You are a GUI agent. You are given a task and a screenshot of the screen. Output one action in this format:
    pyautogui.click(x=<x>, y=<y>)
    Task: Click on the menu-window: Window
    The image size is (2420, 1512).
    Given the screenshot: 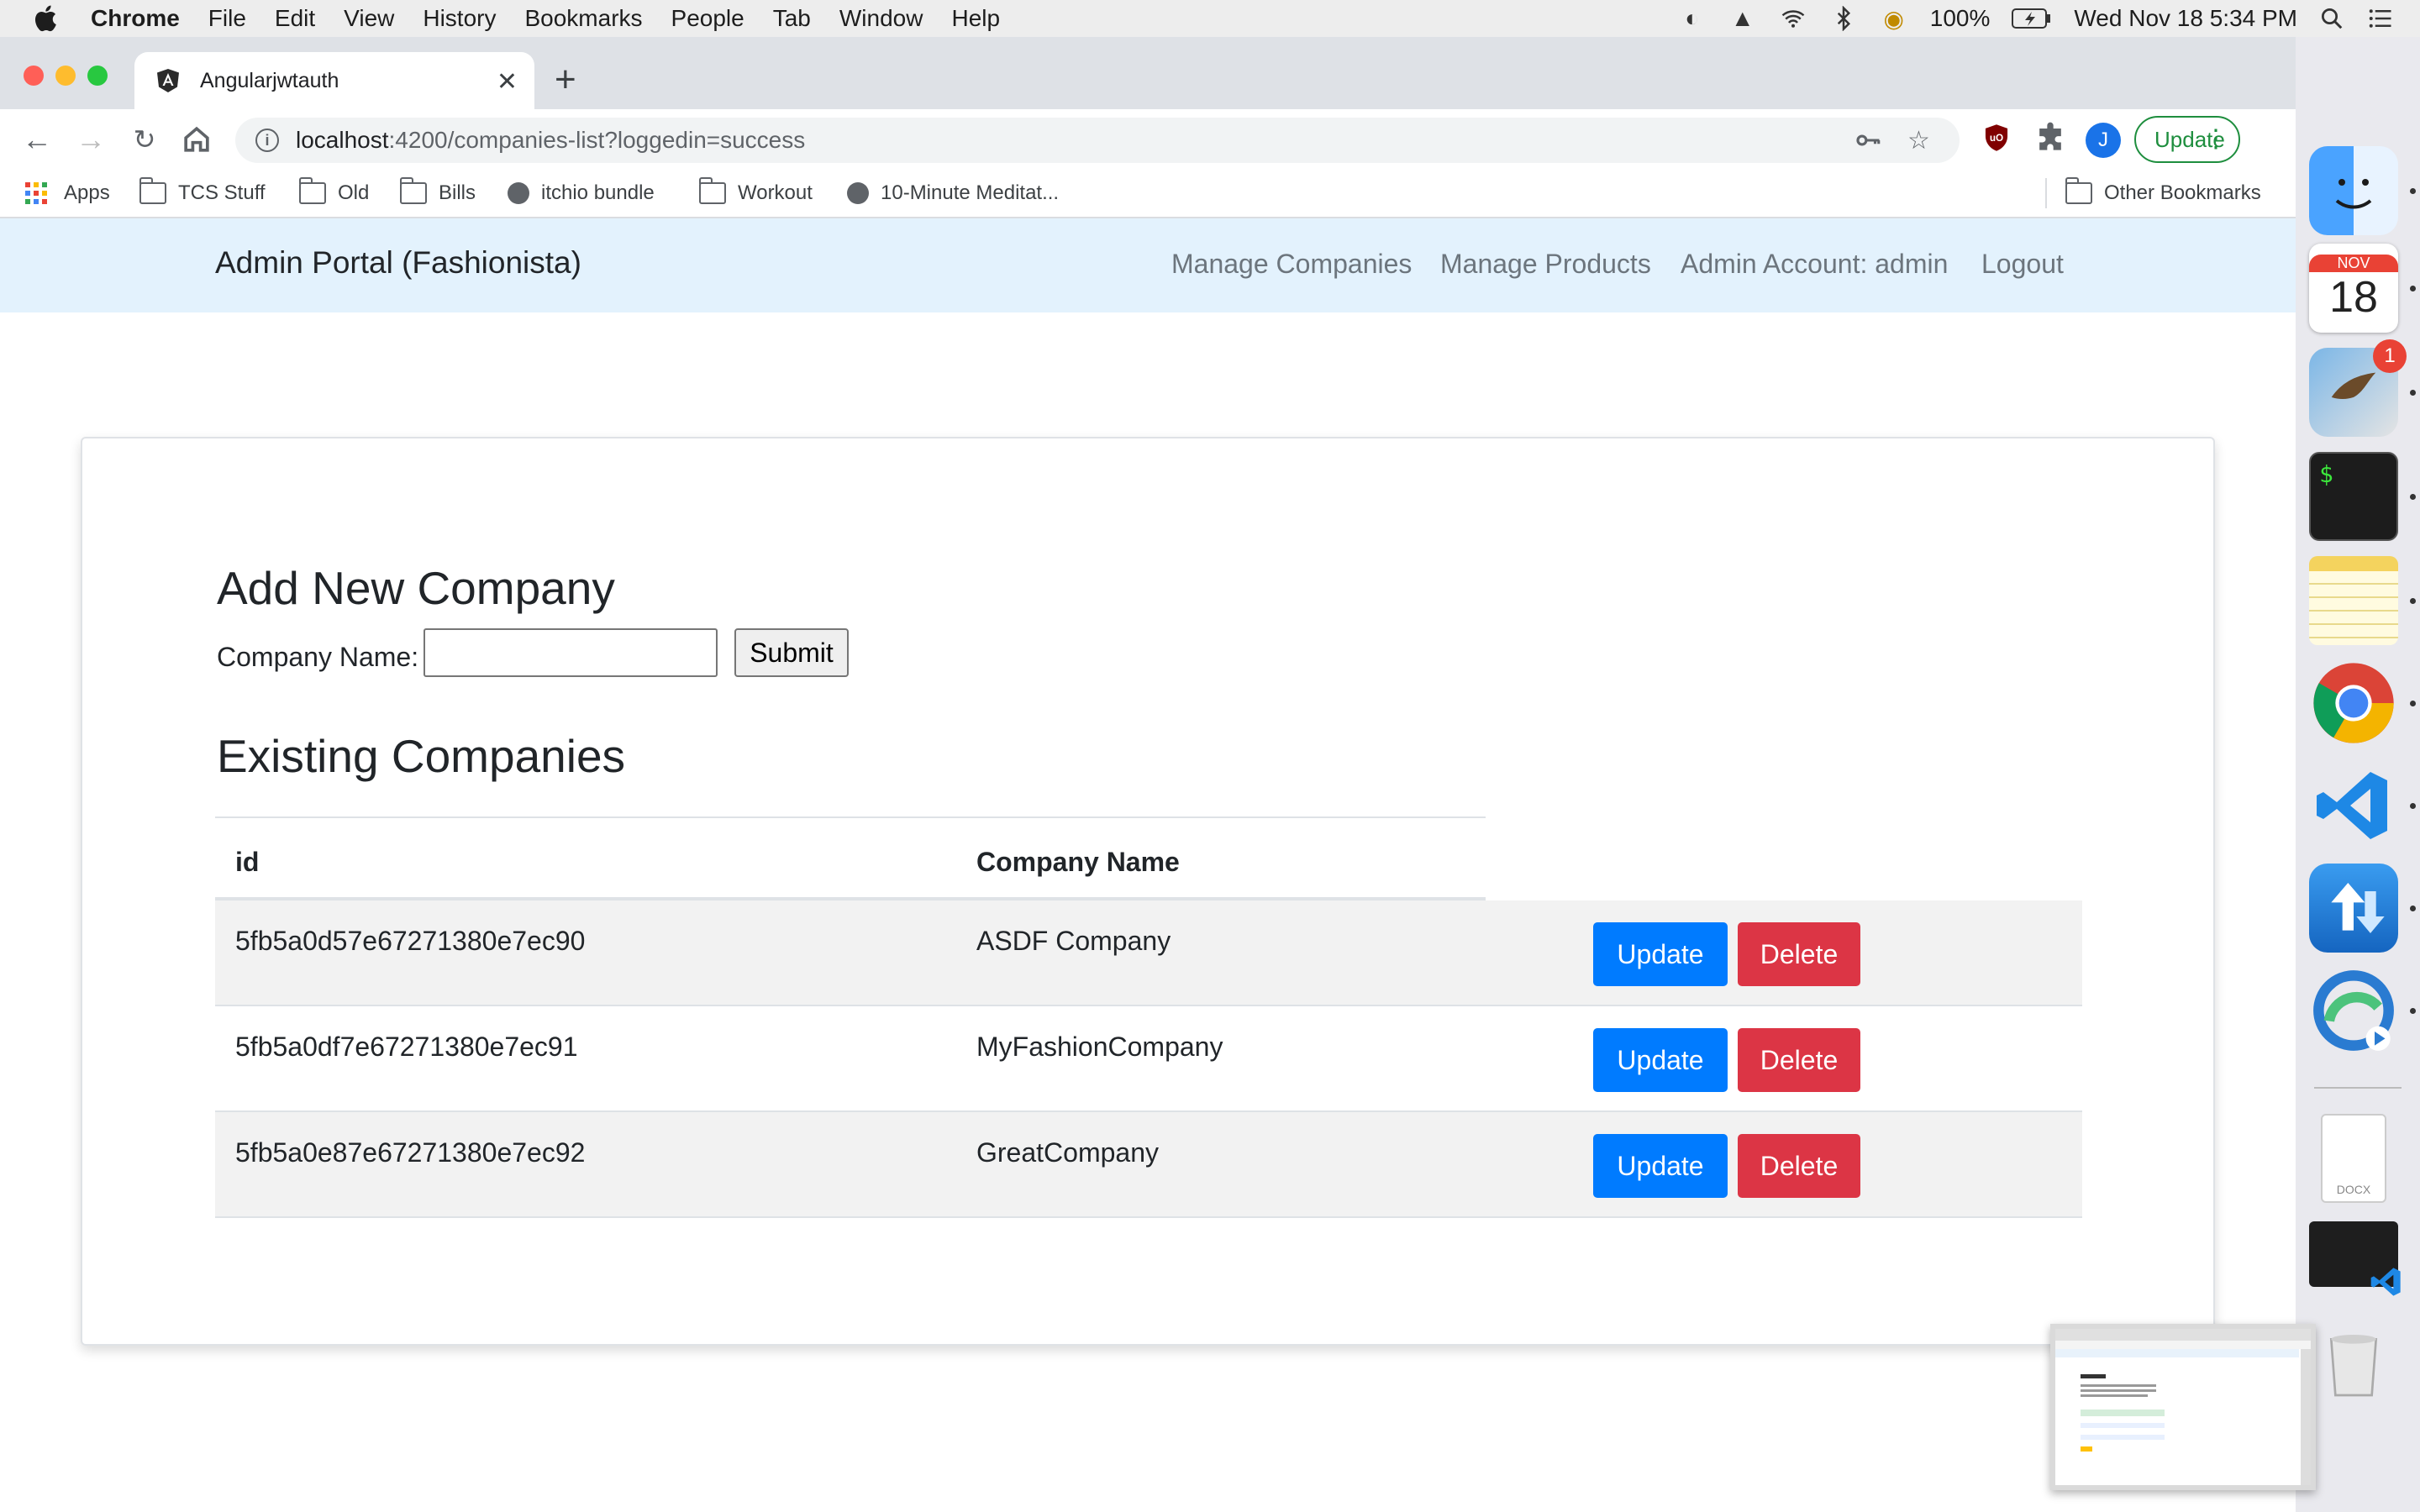 What is the action you would take?
    pyautogui.click(x=881, y=18)
    